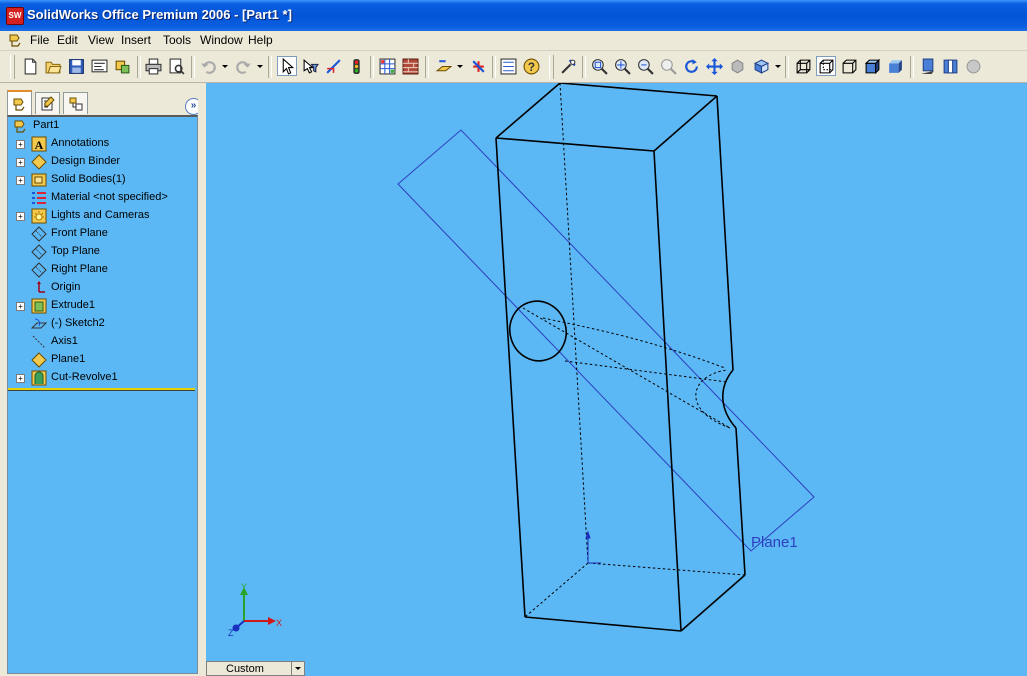  What do you see at coordinates (101, 216) in the screenshot?
I see `tree-item-lights-cameras: + Lights and Cameras` at bounding box center [101, 216].